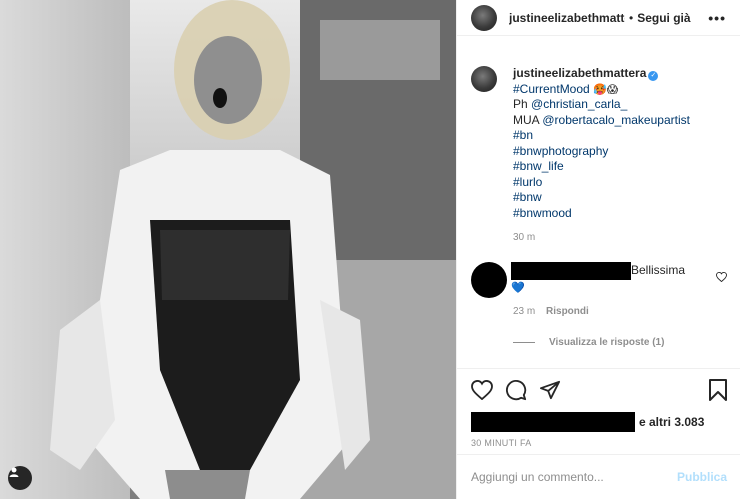  What do you see at coordinates (579, 104) in the screenshot?
I see `photographer-mention: @christian_carla_` at bounding box center [579, 104].